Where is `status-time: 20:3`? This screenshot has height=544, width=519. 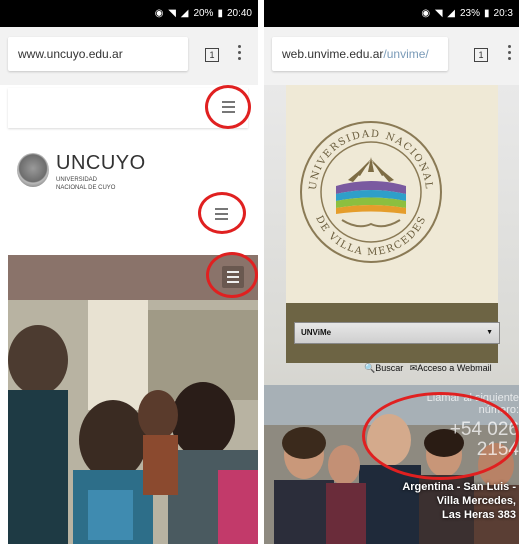
status-time: 20:3 is located at coordinates (503, 13).